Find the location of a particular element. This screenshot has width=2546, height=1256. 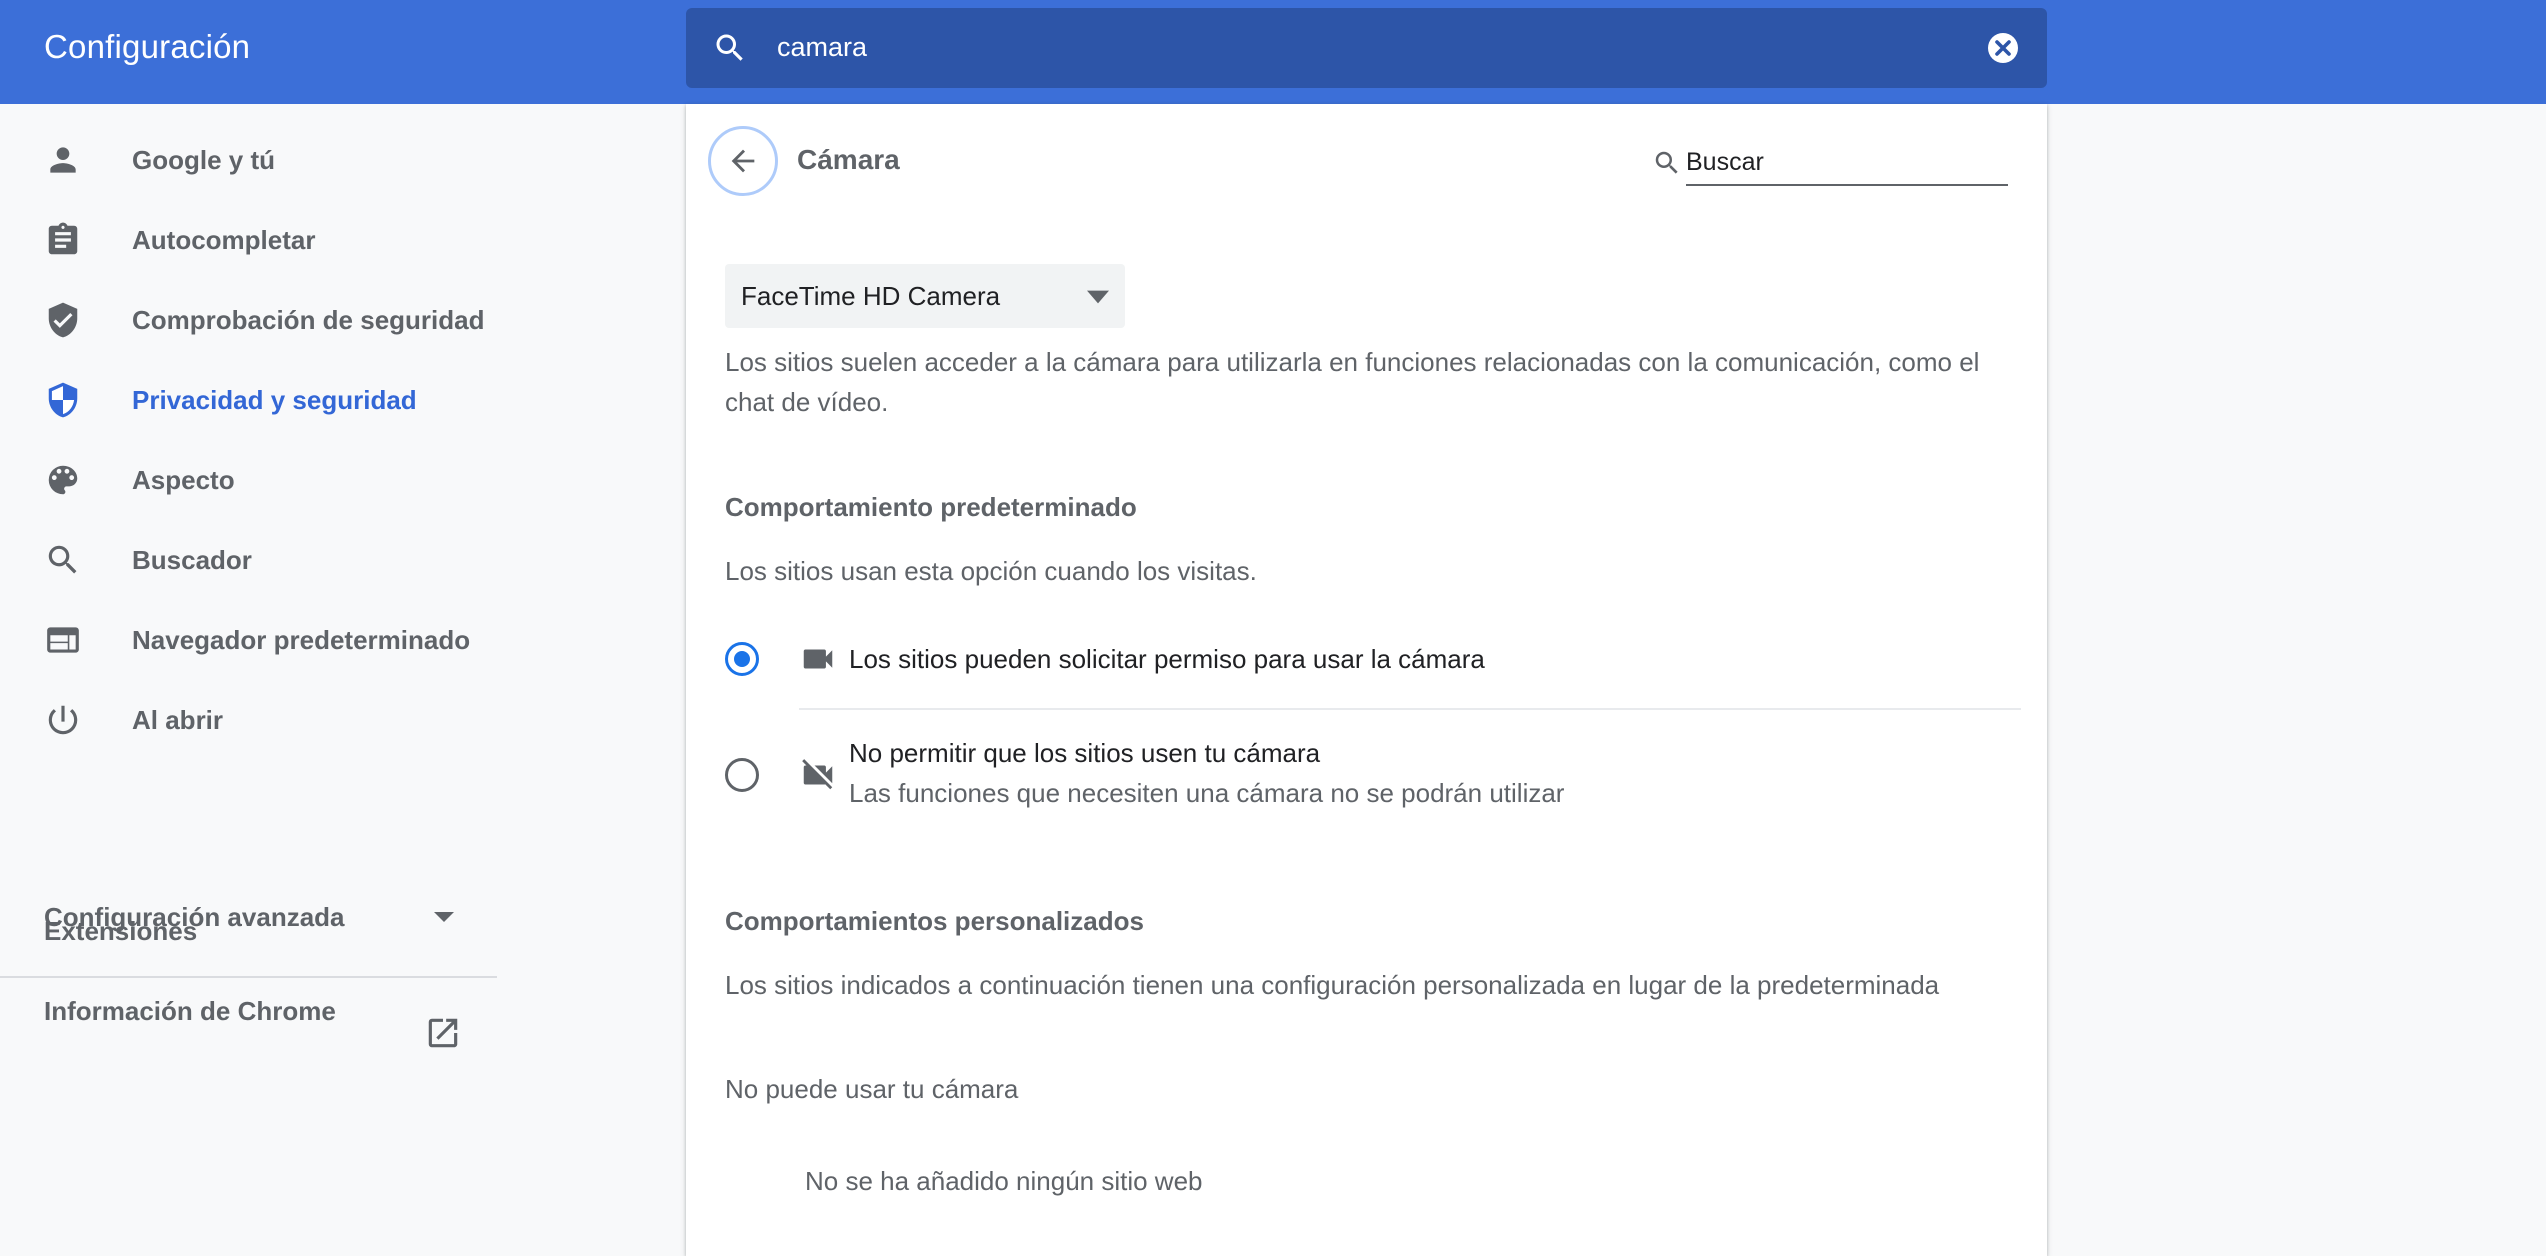

allow-ask-radio is located at coordinates (742, 659).